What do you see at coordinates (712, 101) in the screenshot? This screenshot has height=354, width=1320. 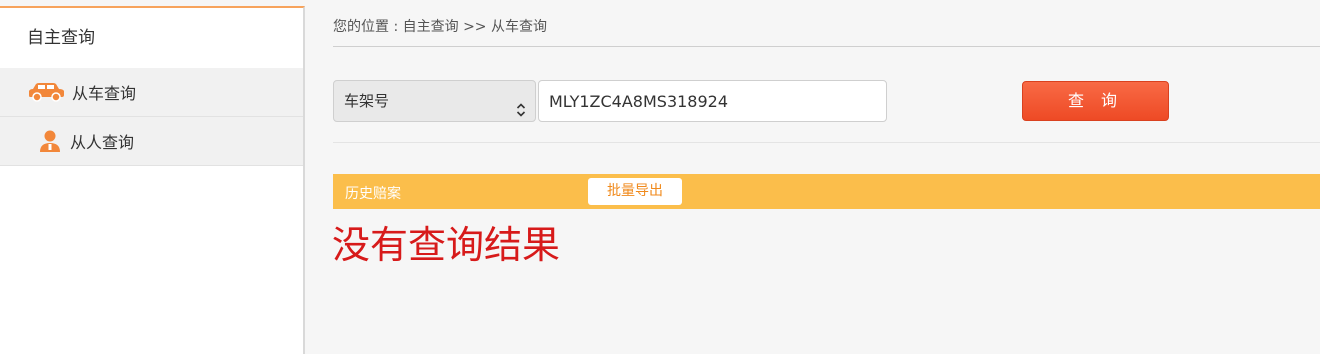 I see `vin-input` at bounding box center [712, 101].